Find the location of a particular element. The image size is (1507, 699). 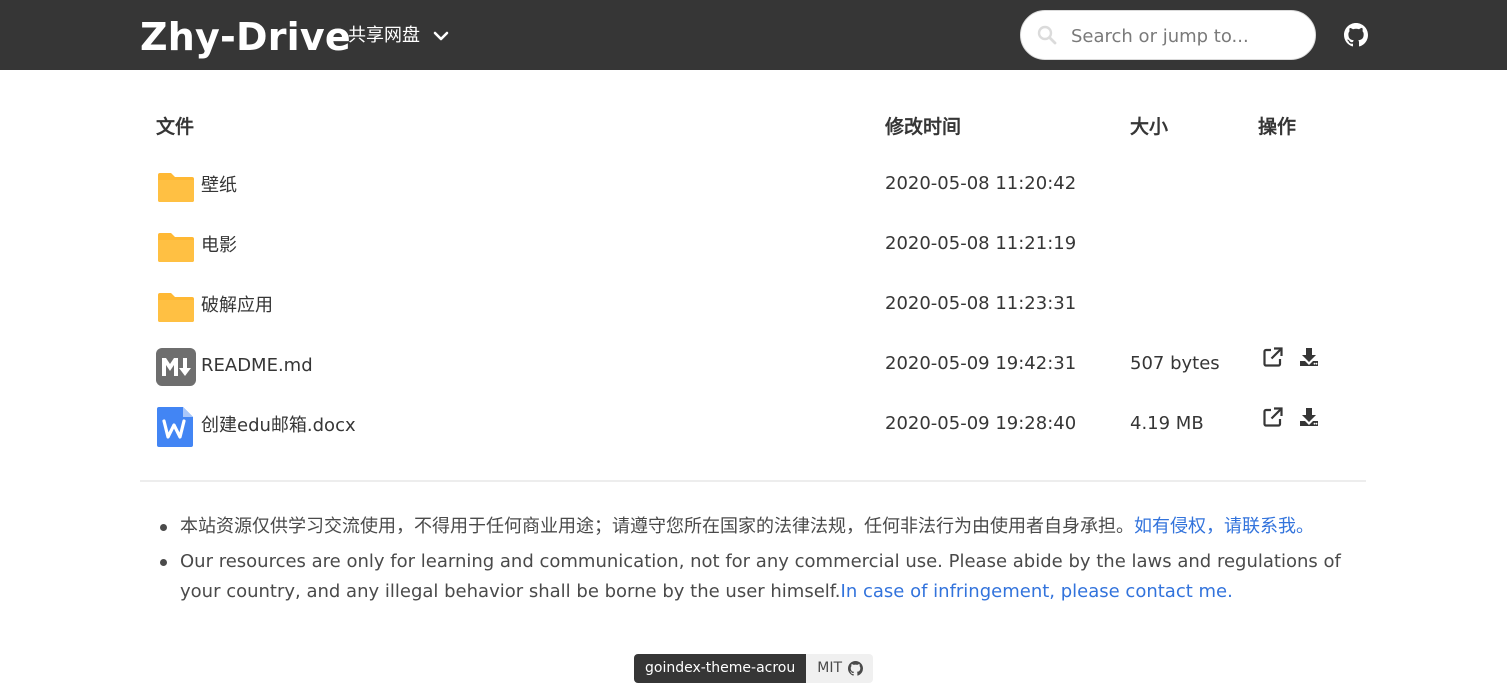

drive-selector: 共享网盘 is located at coordinates (399, 36).